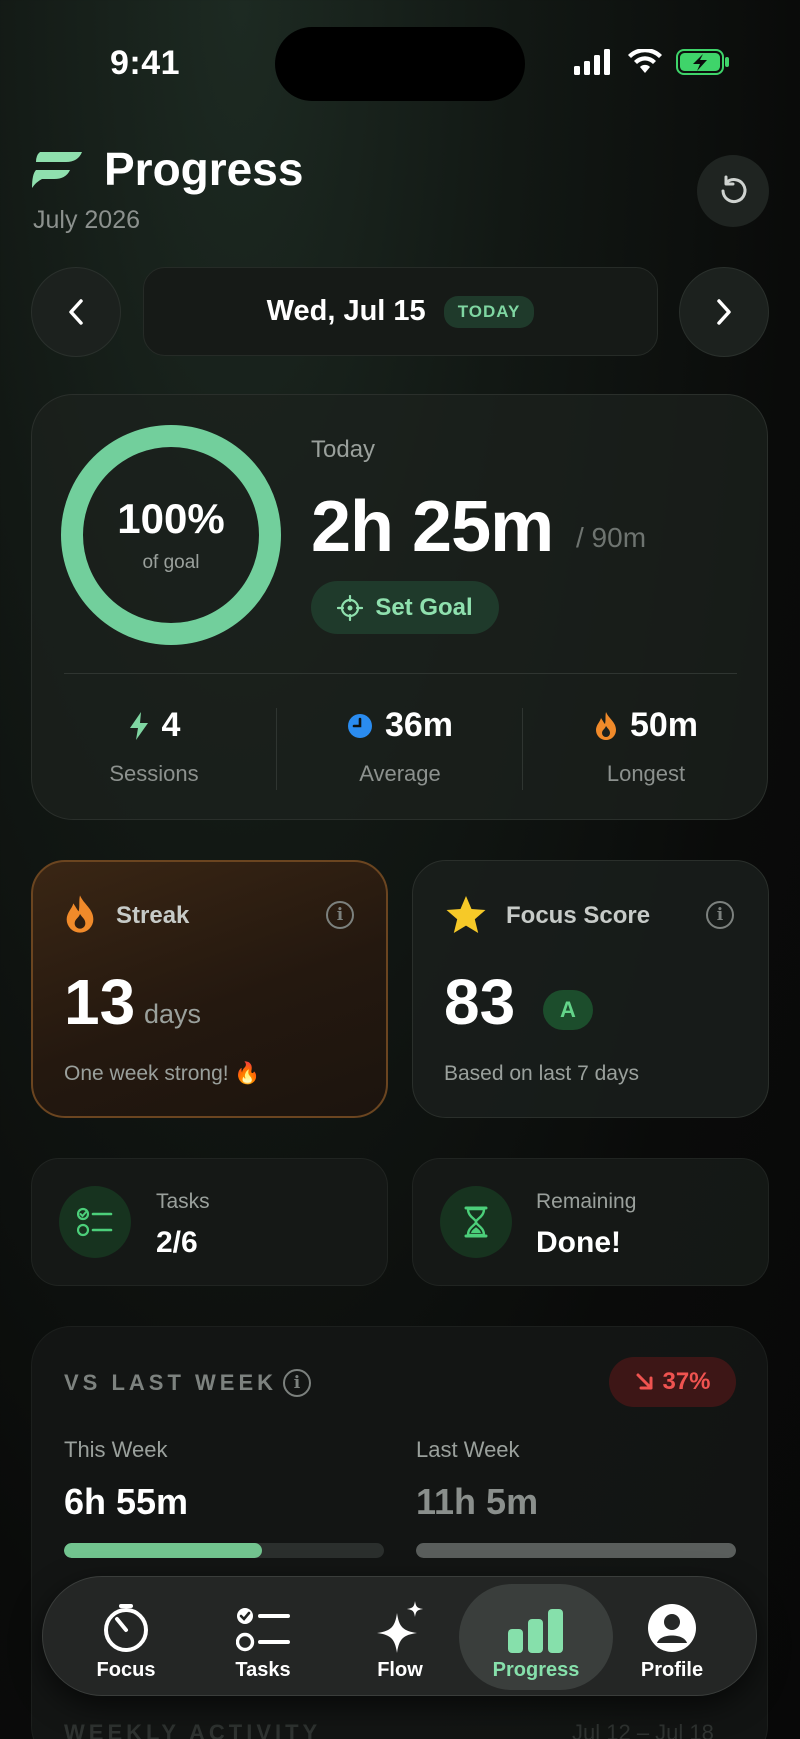 This screenshot has height=1739, width=800. I want to click on refresh-icon, so click(734, 189).